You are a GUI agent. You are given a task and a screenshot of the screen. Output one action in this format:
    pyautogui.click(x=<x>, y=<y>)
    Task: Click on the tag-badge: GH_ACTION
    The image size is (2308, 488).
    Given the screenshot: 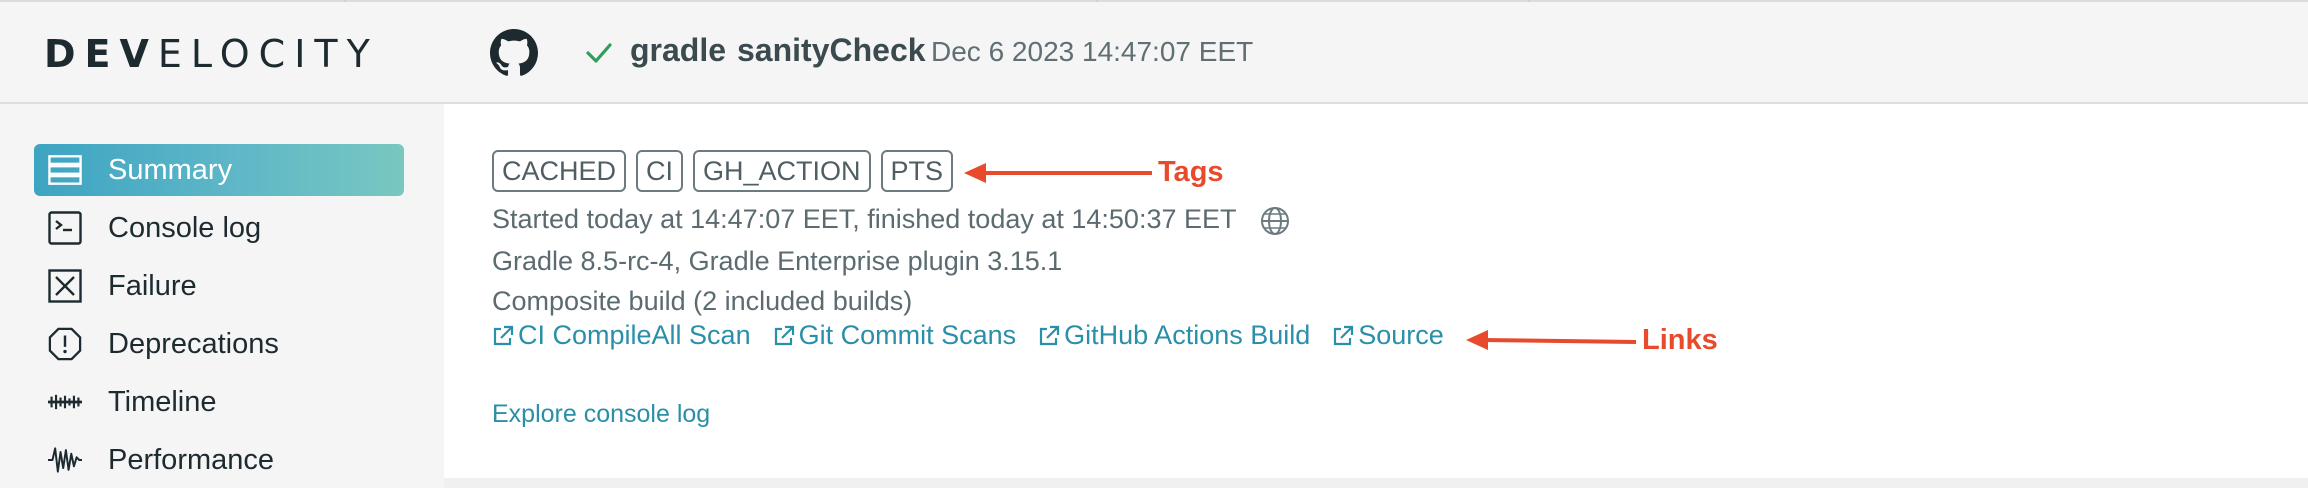 What is the action you would take?
    pyautogui.click(x=782, y=171)
    